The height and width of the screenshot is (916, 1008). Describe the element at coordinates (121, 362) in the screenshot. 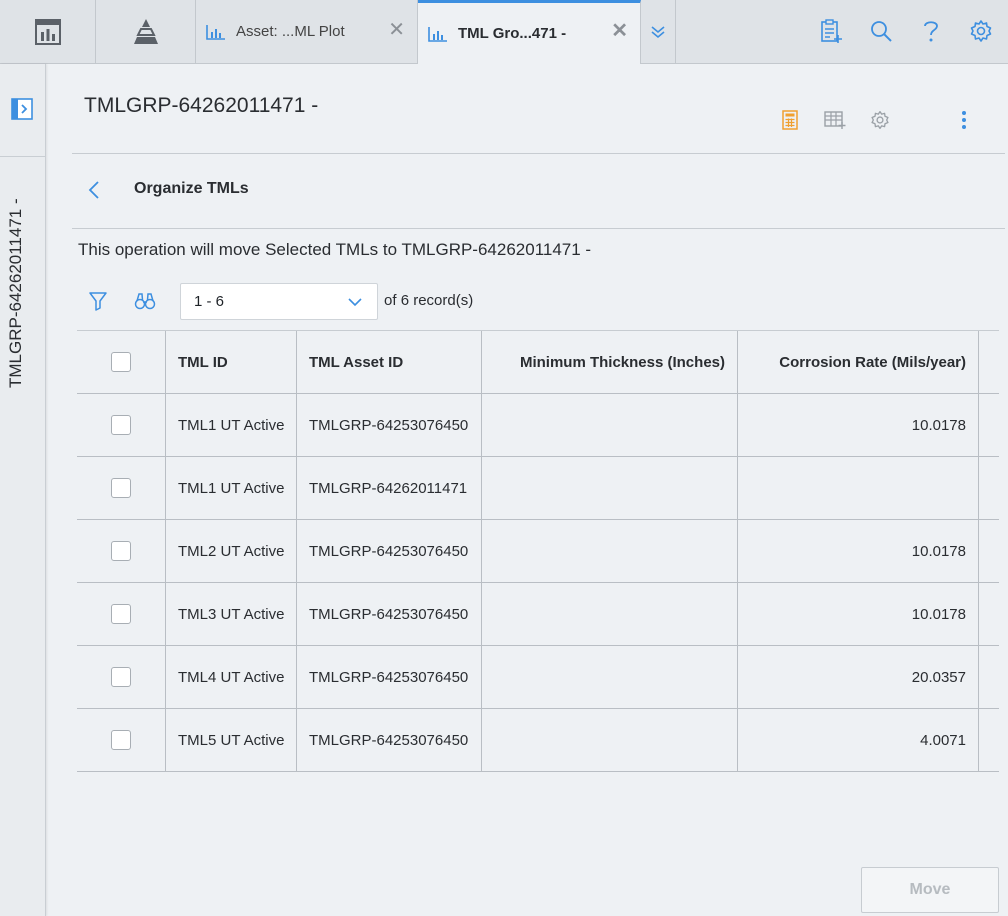

I see `select-all-checkbox` at that location.